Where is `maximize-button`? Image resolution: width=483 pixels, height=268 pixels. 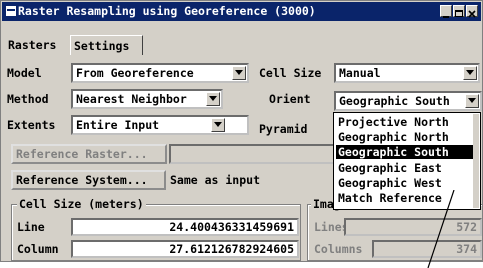
maximize-button is located at coordinates (459, 11).